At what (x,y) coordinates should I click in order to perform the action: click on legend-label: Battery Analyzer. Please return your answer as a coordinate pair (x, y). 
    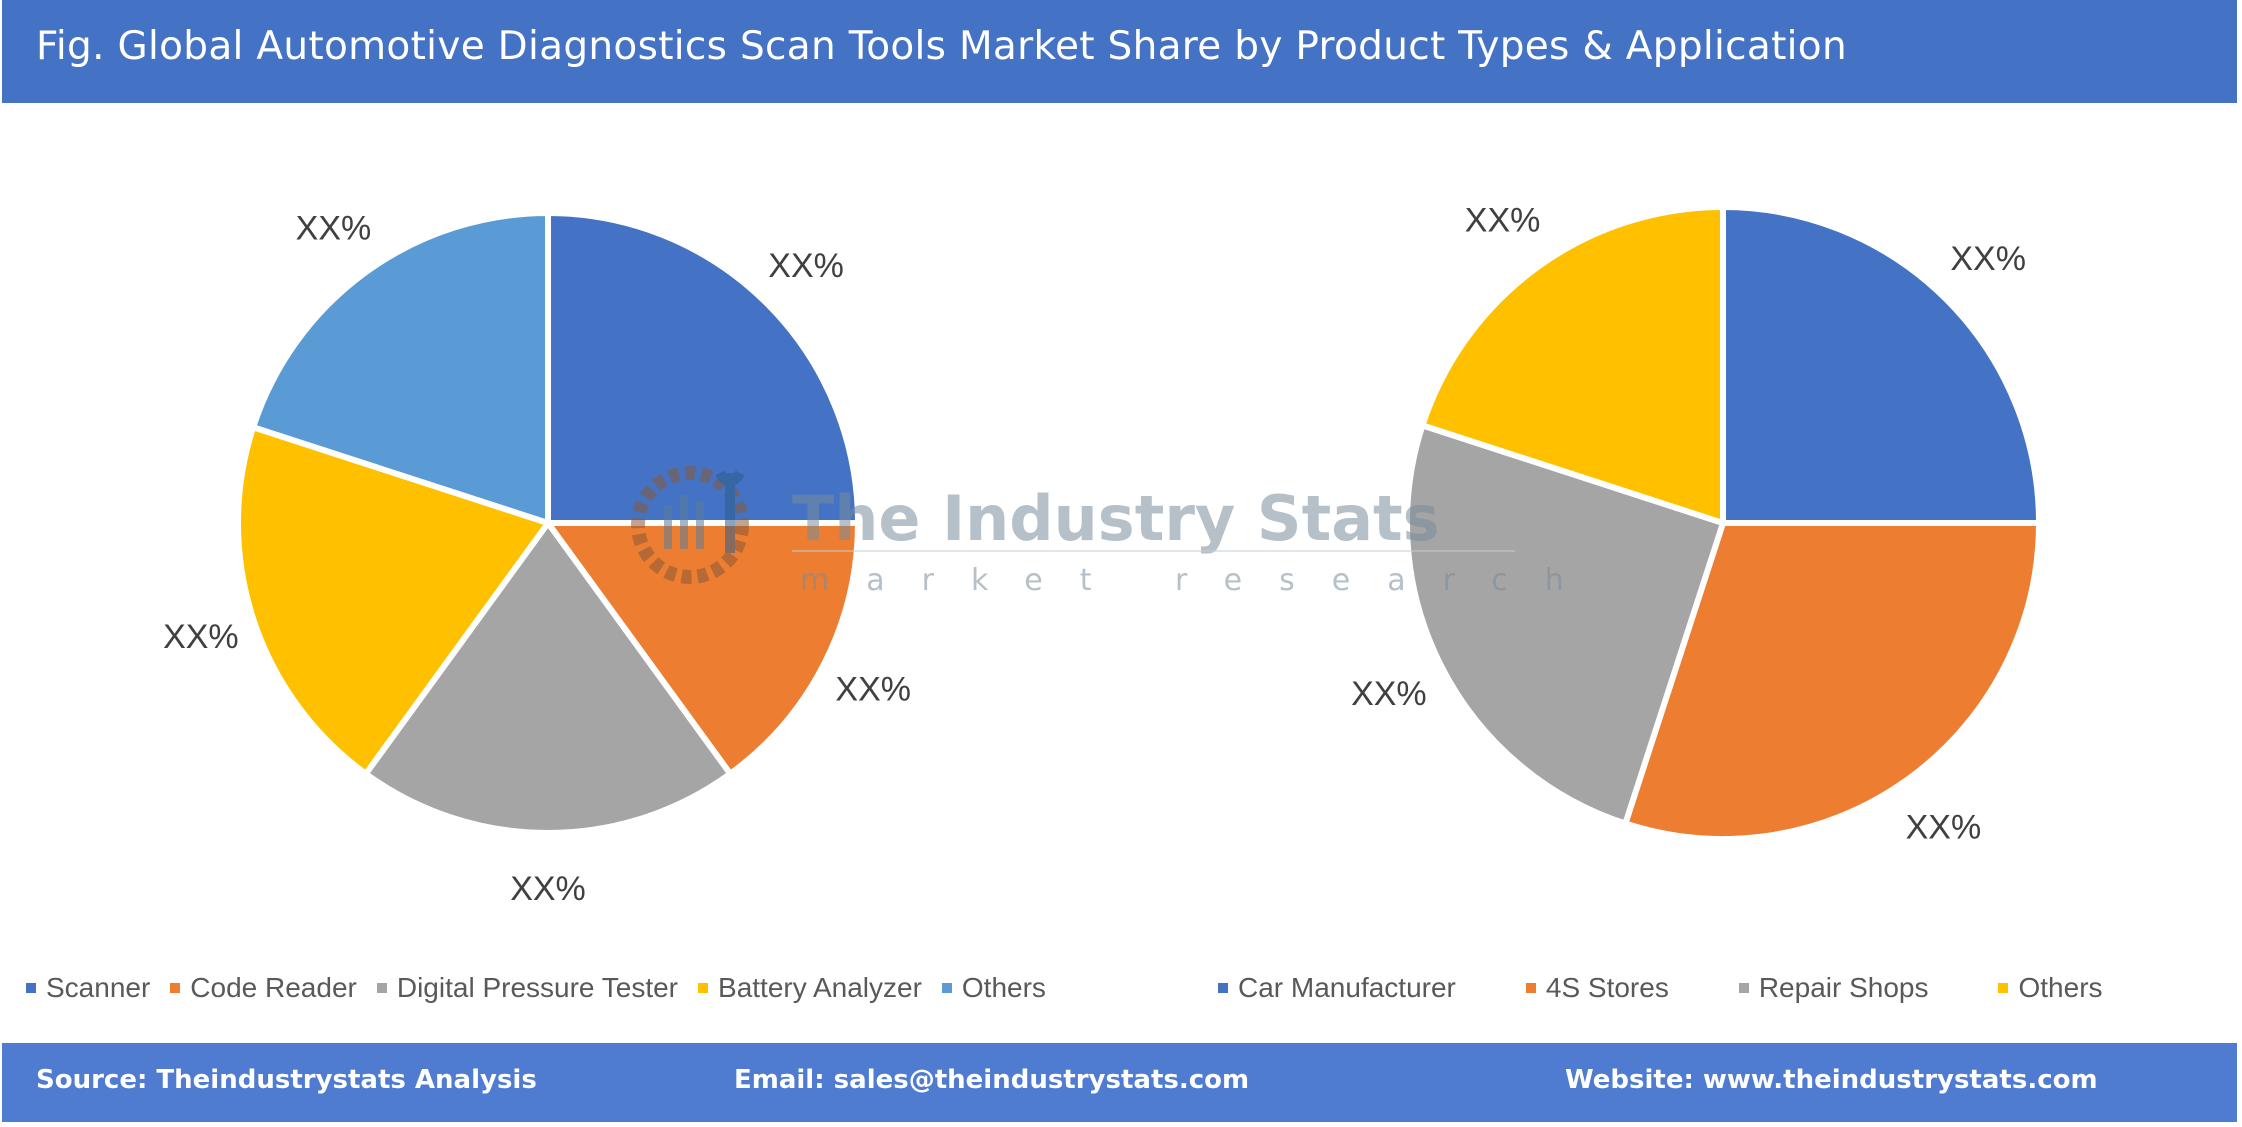
    Looking at the image, I should click on (820, 987).